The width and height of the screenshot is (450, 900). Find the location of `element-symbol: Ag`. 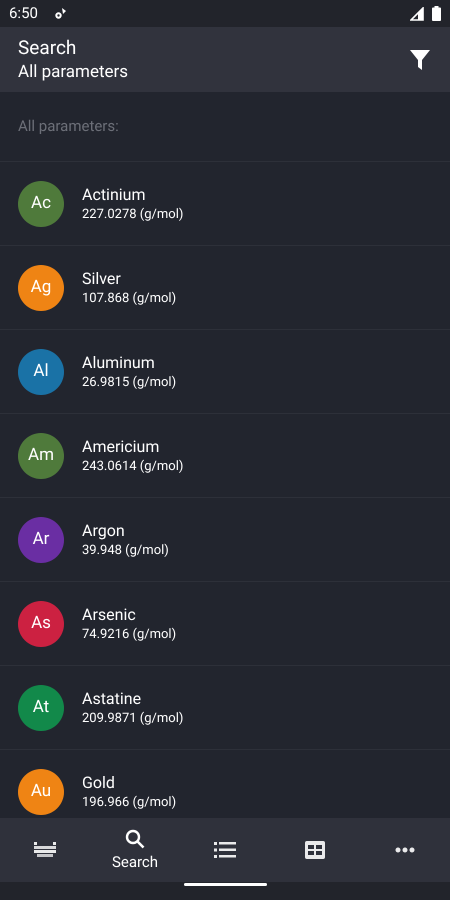

element-symbol: Ag is located at coordinates (41, 287).